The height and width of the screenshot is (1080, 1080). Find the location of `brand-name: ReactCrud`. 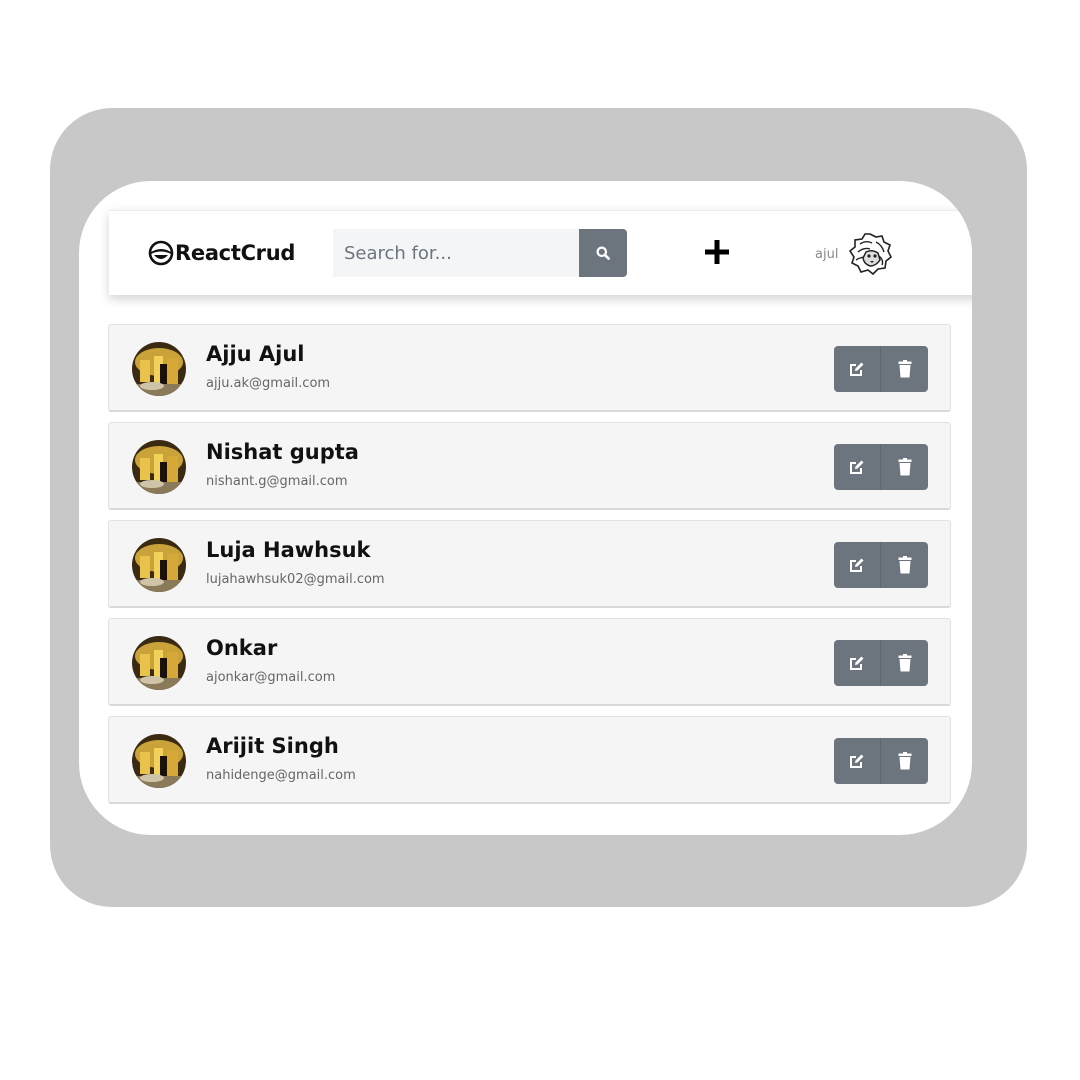

brand-name: ReactCrud is located at coordinates (235, 253).